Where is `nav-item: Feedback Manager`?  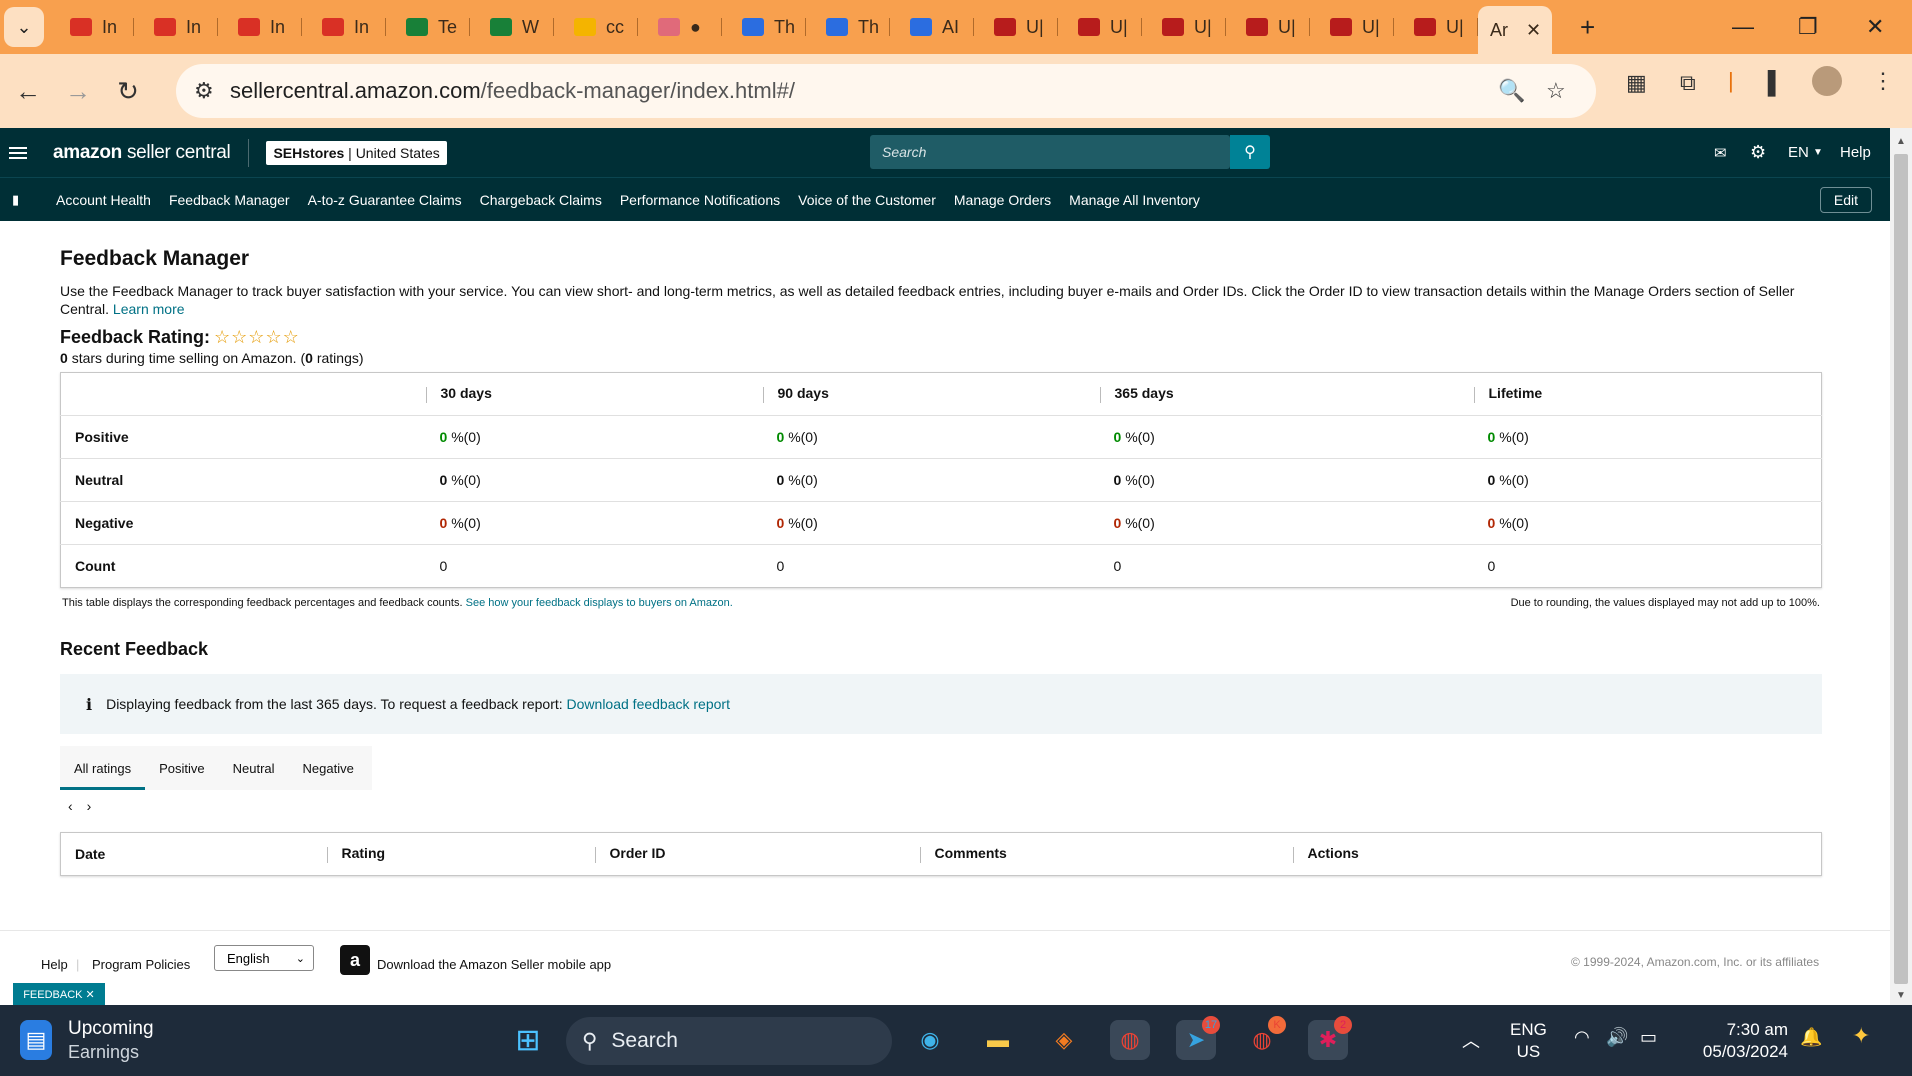 nav-item: Feedback Manager is located at coordinates (229, 200).